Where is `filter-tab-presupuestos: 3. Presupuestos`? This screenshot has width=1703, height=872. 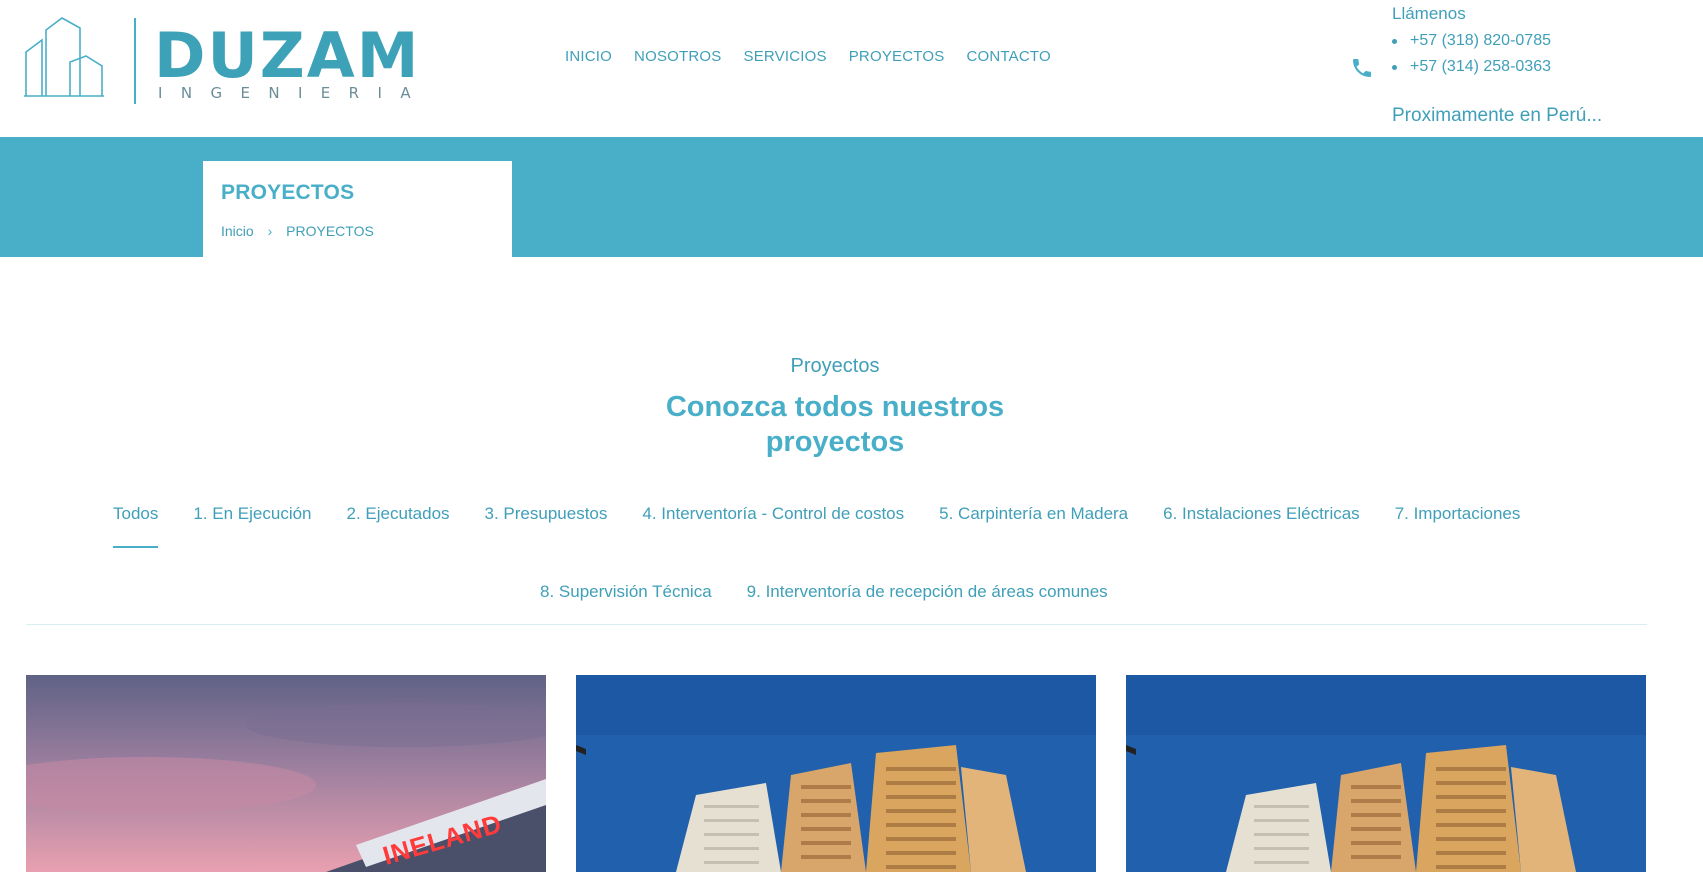
filter-tab-presupuestos: 3. Presupuestos is located at coordinates (546, 514).